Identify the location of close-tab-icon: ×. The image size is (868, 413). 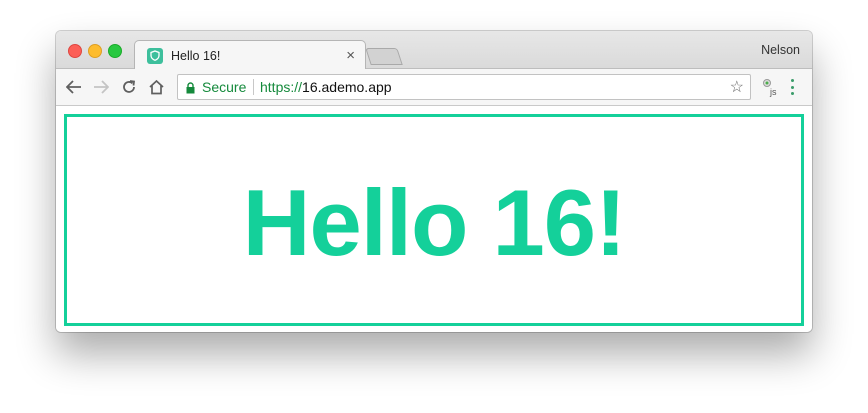
(350, 55).